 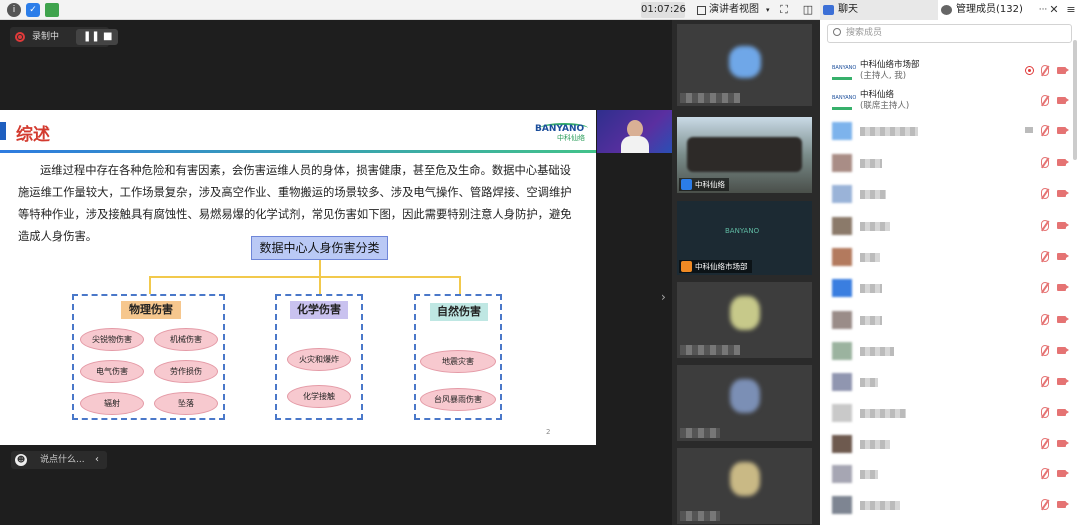 I want to click on emoji-icon: ☻, so click(x=21, y=460).